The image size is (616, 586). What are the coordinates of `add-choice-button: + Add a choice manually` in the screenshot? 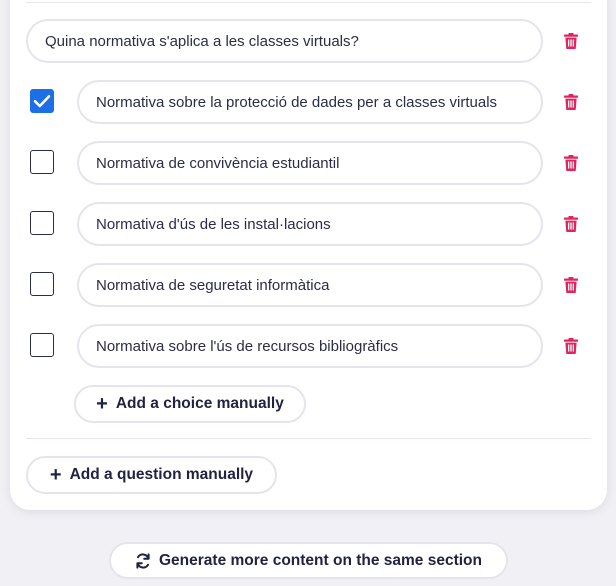 It's located at (190, 404).